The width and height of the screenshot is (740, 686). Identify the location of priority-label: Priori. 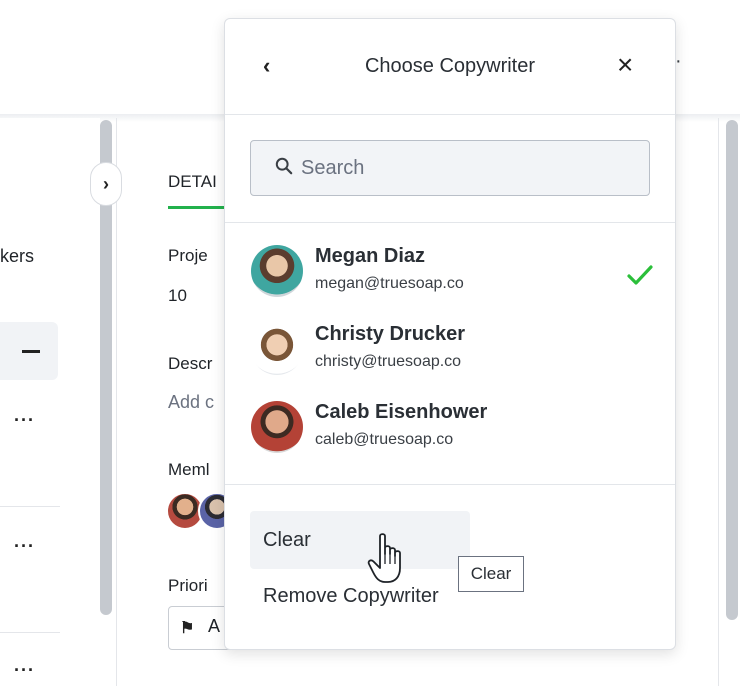
(188, 585).